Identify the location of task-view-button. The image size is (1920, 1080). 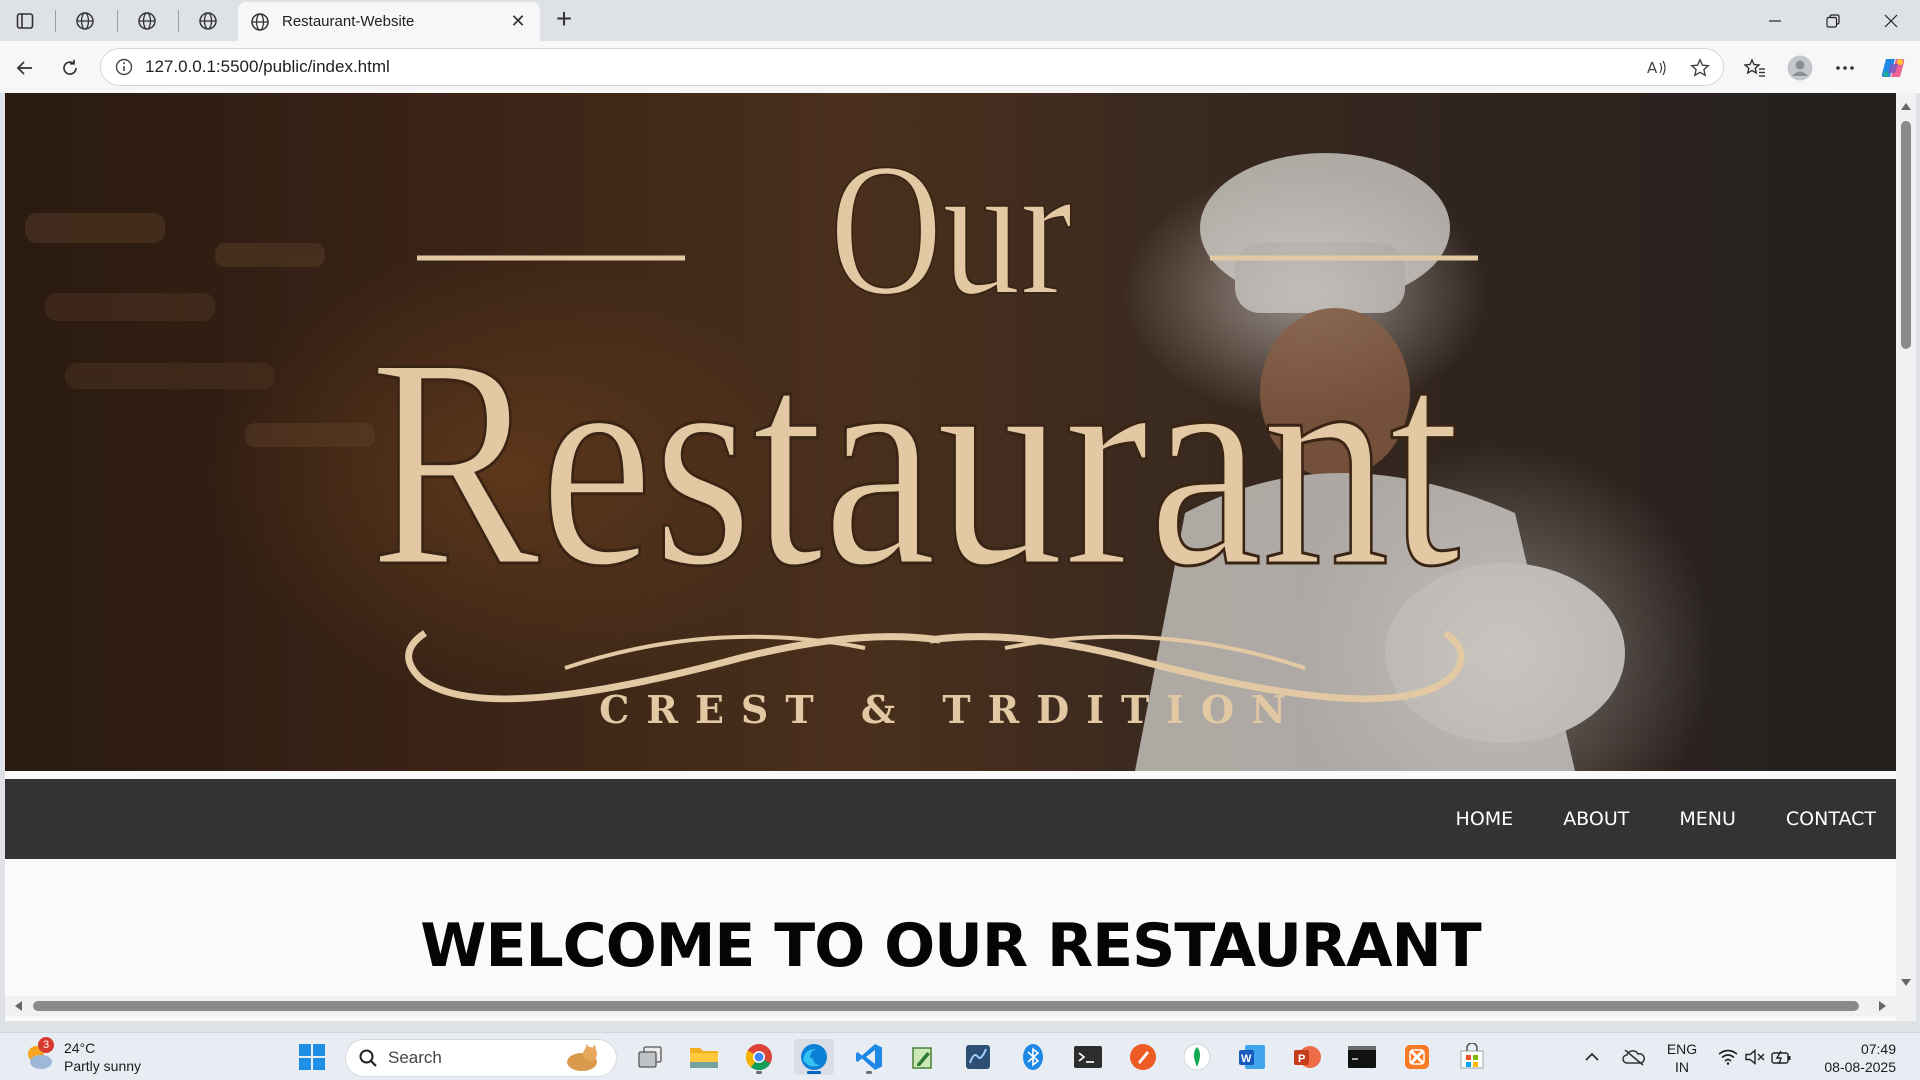
(650, 1057).